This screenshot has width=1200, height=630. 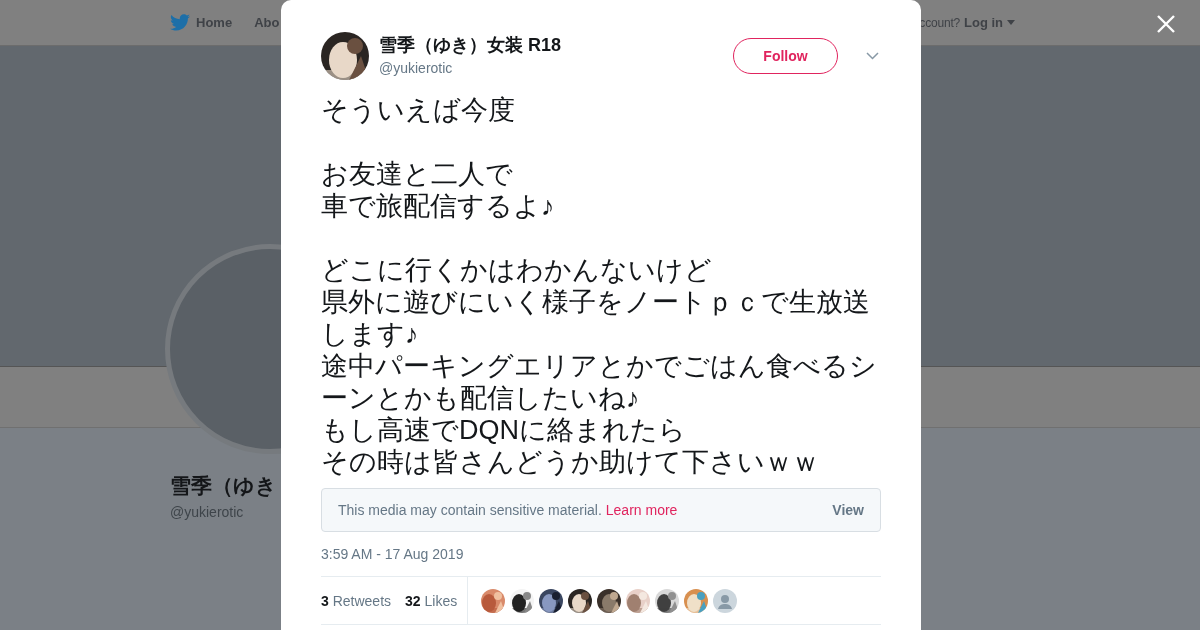 I want to click on tweet-text-line: お友達と二人で, so click(x=417, y=174).